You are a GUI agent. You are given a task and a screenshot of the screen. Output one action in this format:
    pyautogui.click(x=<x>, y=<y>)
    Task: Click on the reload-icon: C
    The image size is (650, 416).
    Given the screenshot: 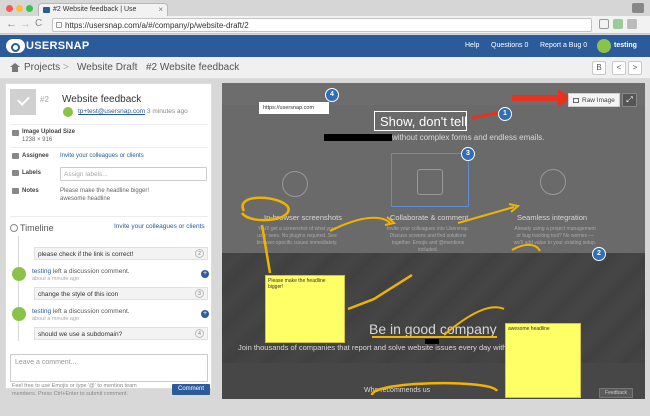 What is the action you would take?
    pyautogui.click(x=38, y=23)
    